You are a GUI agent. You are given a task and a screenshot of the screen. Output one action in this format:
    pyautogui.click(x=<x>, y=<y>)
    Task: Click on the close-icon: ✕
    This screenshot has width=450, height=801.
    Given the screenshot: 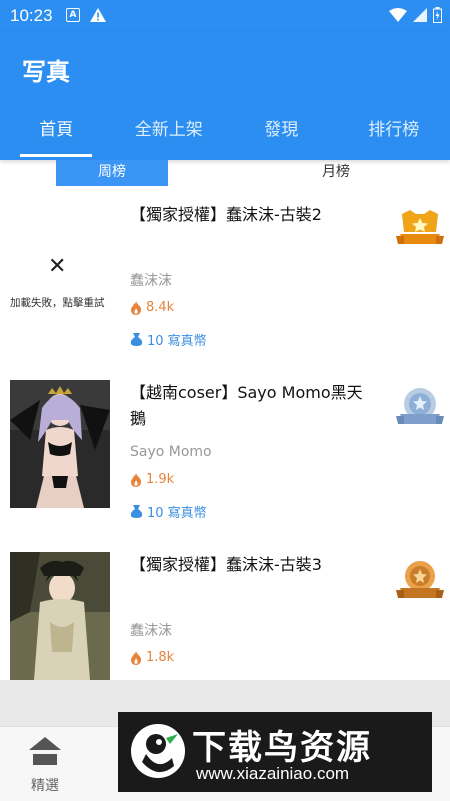 What is the action you would take?
    pyautogui.click(x=57, y=266)
    